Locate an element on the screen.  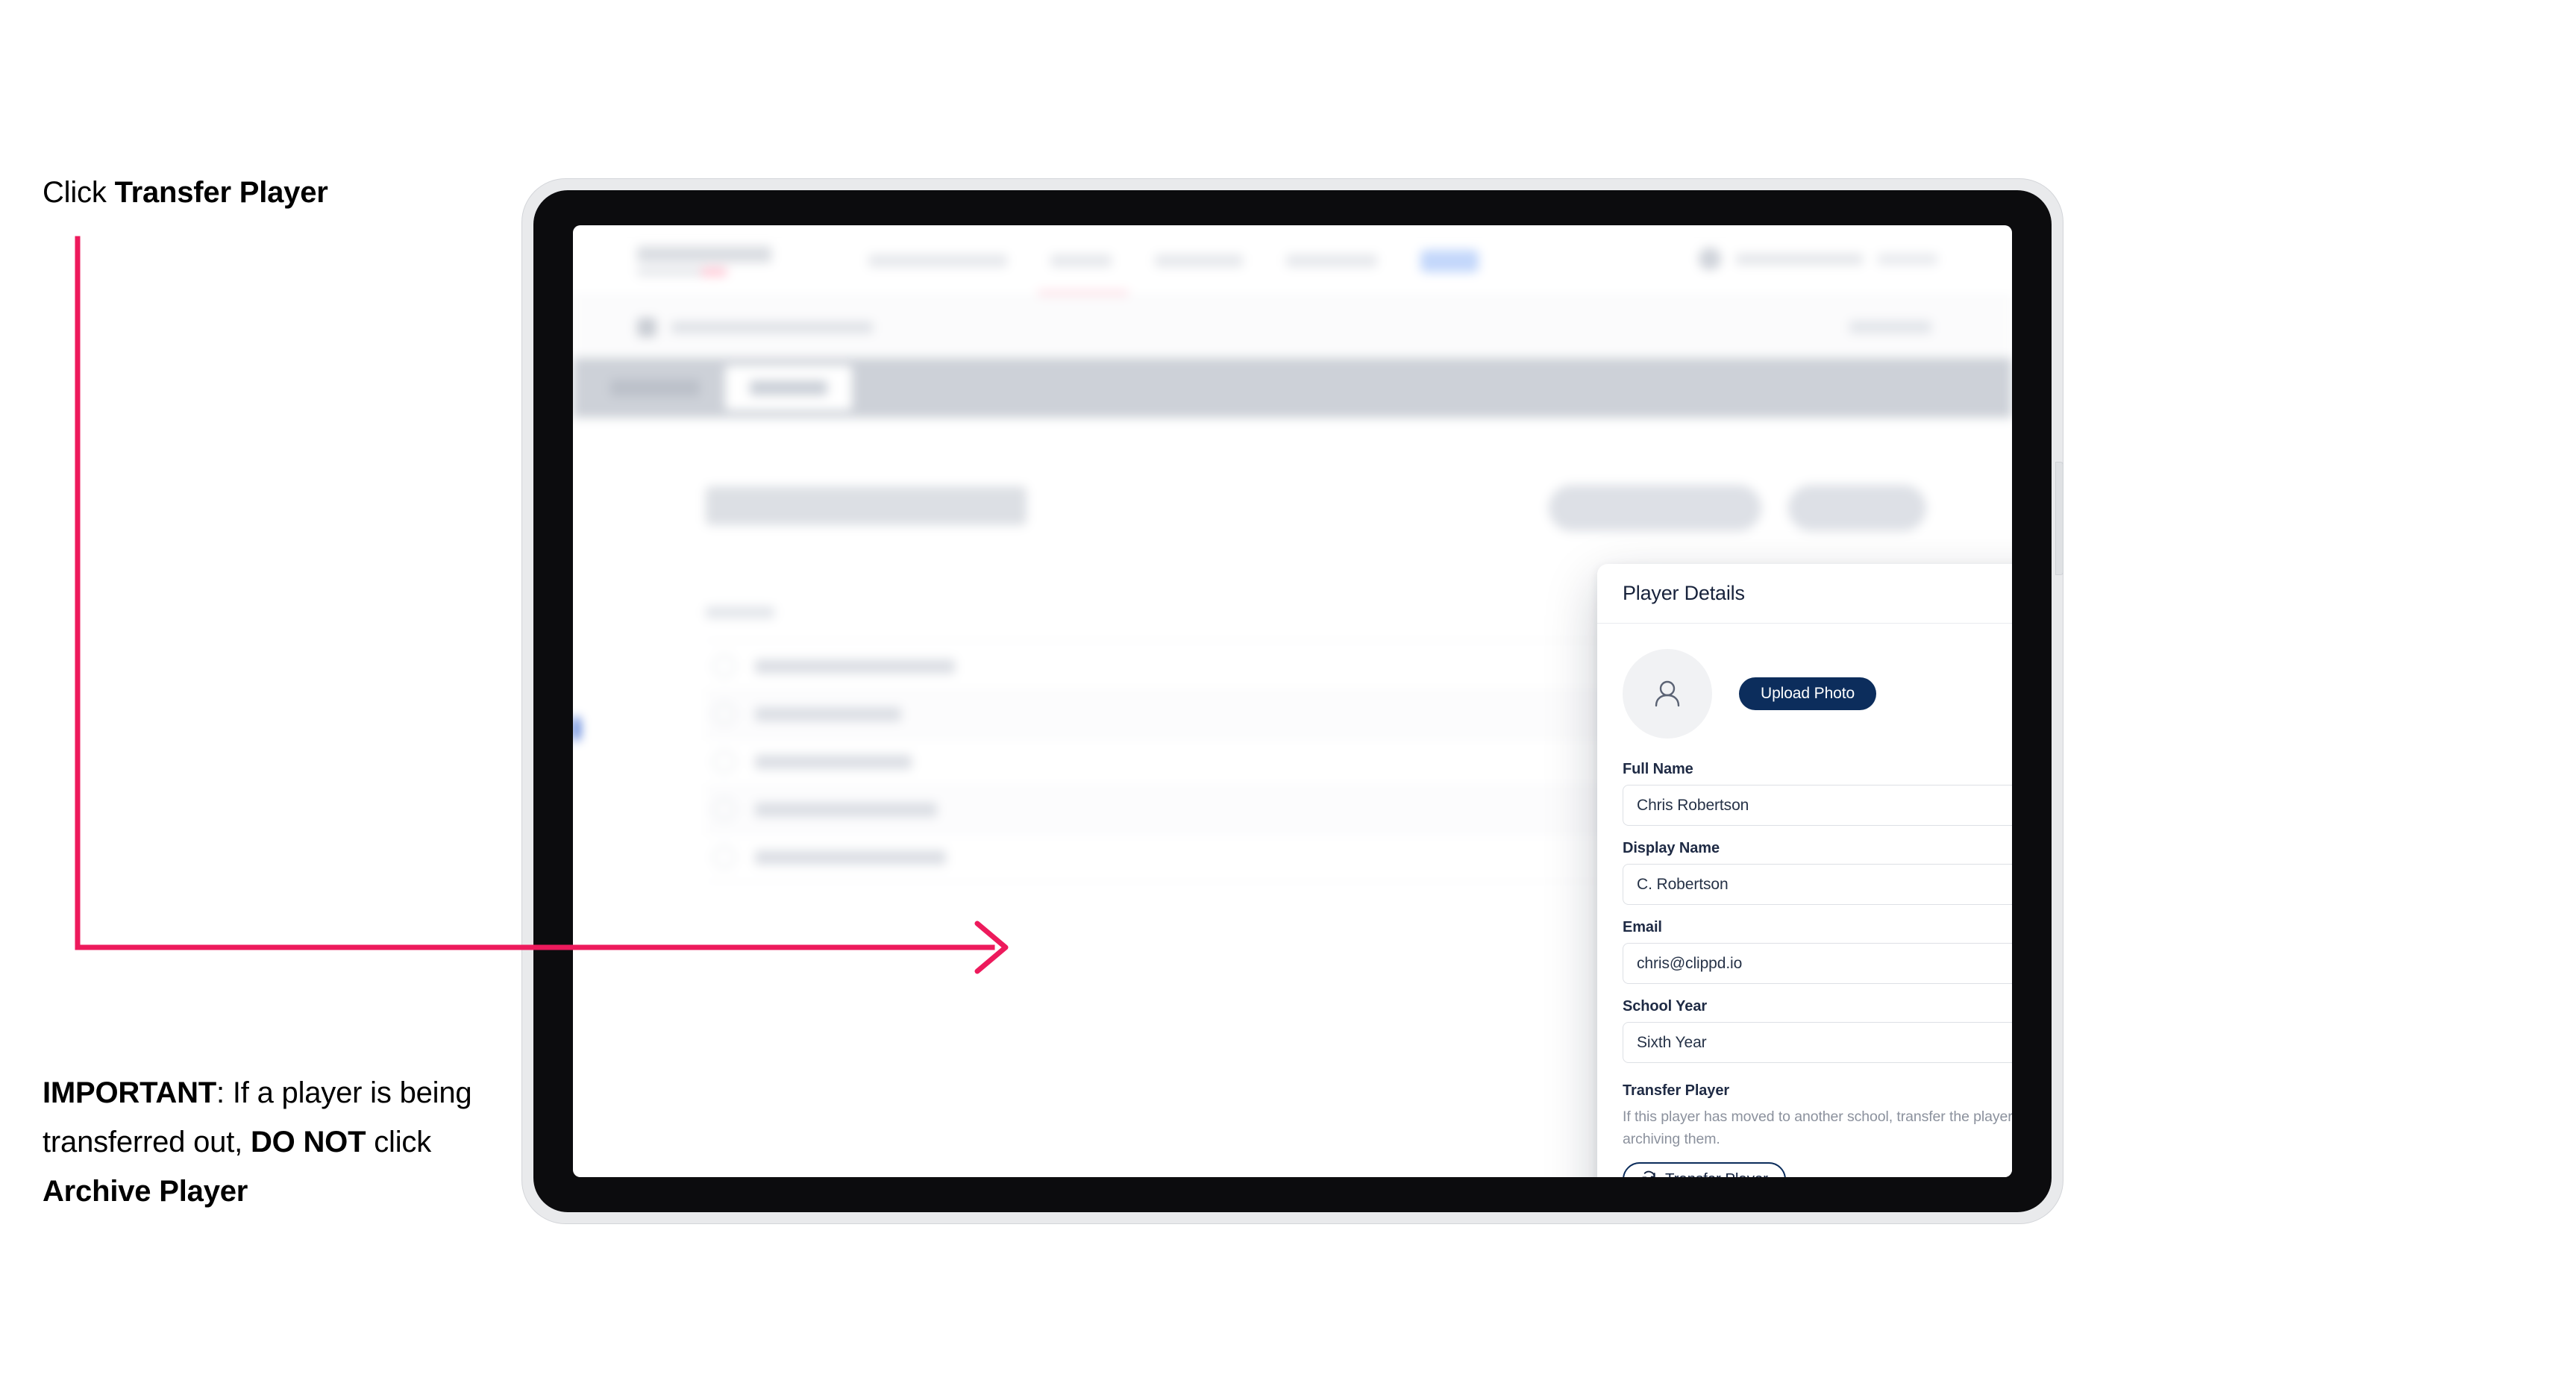
background-cancel-link is located at coordinates (1890, 327).